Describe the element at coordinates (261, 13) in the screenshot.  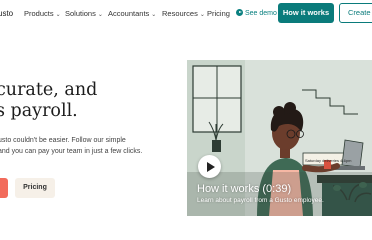
I see `see-demo-label: See demo` at that location.